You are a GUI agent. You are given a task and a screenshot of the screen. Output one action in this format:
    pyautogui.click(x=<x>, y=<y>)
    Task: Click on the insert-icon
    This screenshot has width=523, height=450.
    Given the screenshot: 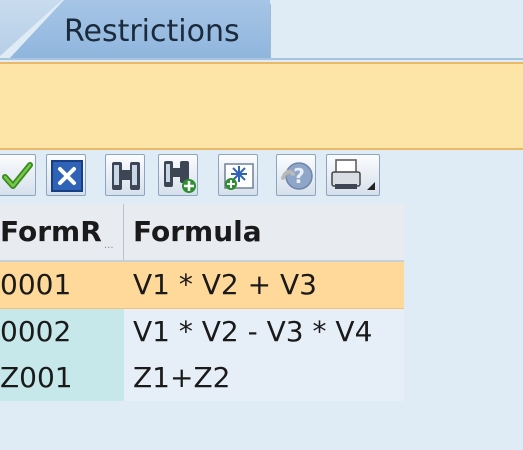 What is the action you would take?
    pyautogui.click(x=239, y=176)
    